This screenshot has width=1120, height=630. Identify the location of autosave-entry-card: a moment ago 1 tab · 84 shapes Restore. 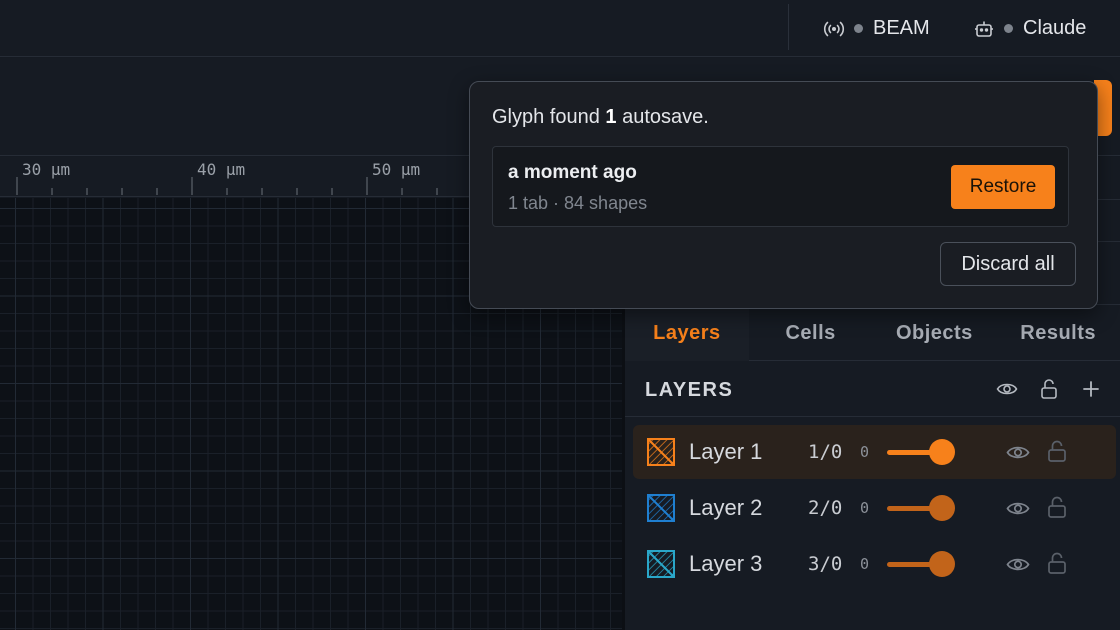
(780, 186).